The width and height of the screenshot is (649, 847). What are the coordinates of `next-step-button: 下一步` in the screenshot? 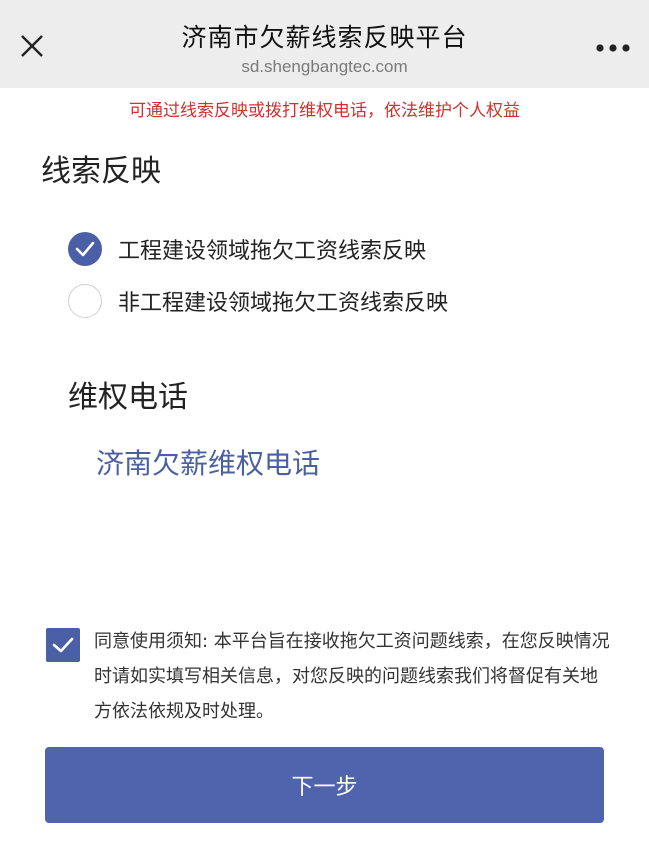 It's located at (324, 785).